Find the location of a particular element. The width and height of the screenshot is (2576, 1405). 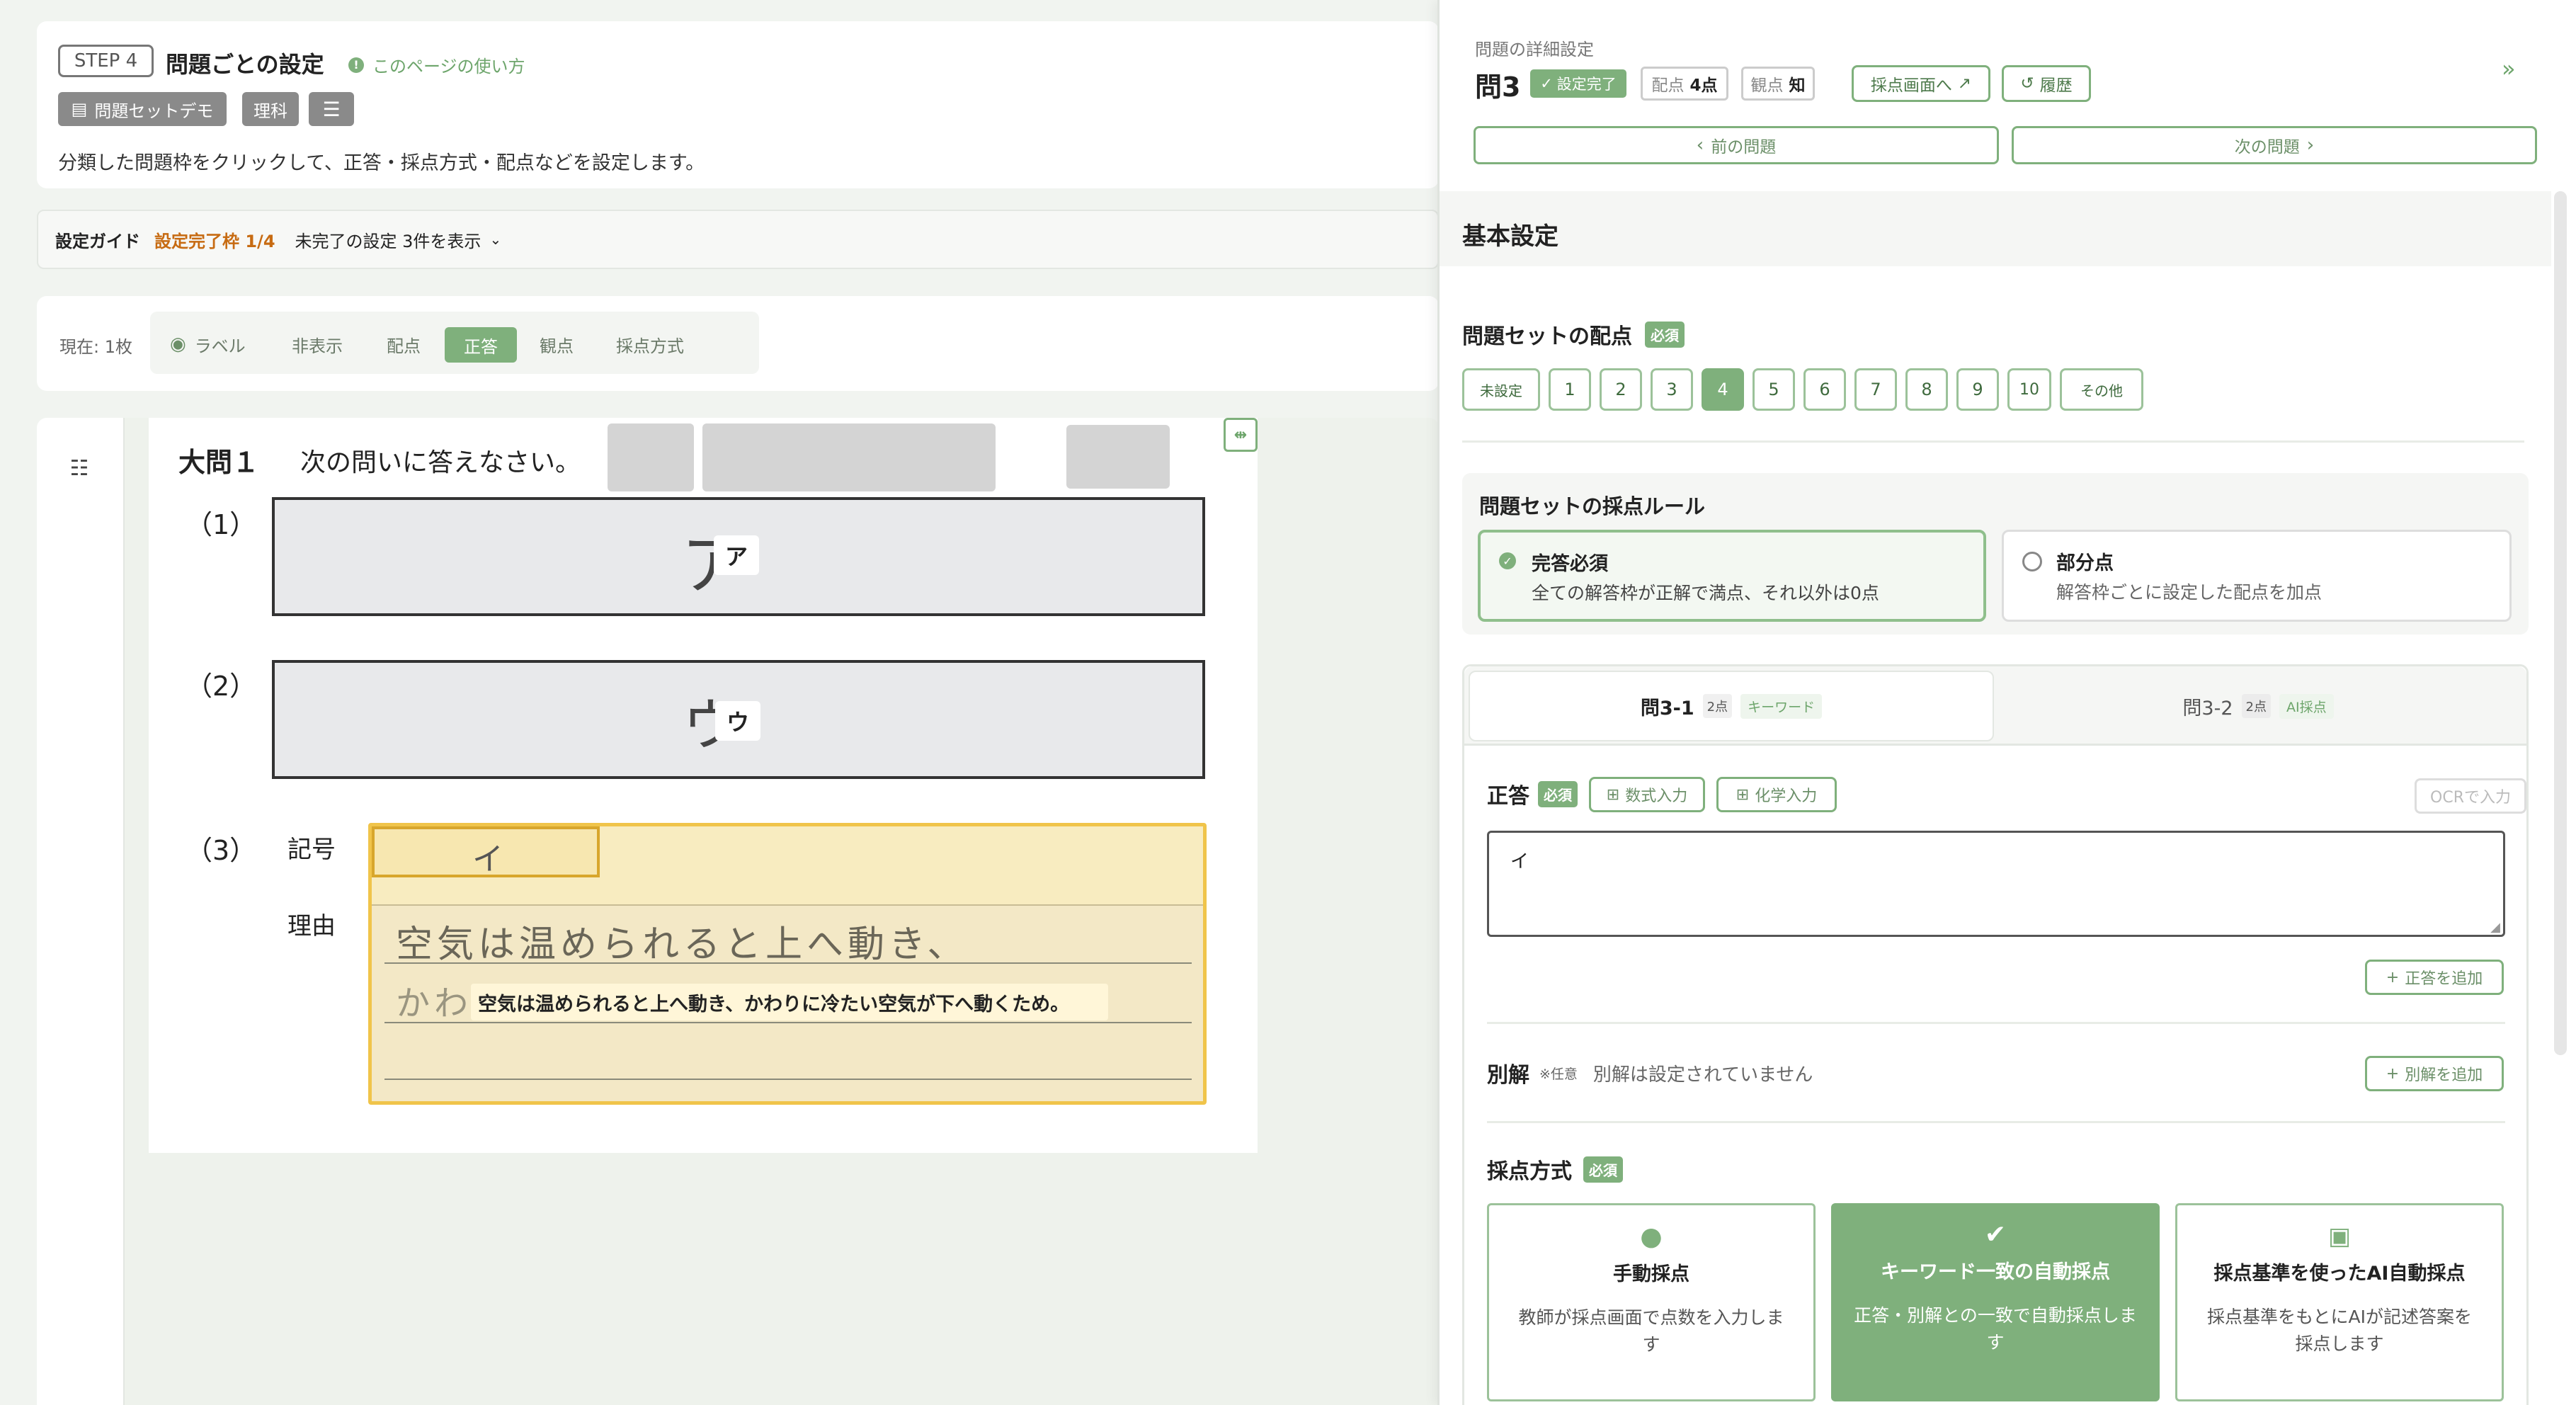

points-option-other: その他 is located at coordinates (2101, 389).